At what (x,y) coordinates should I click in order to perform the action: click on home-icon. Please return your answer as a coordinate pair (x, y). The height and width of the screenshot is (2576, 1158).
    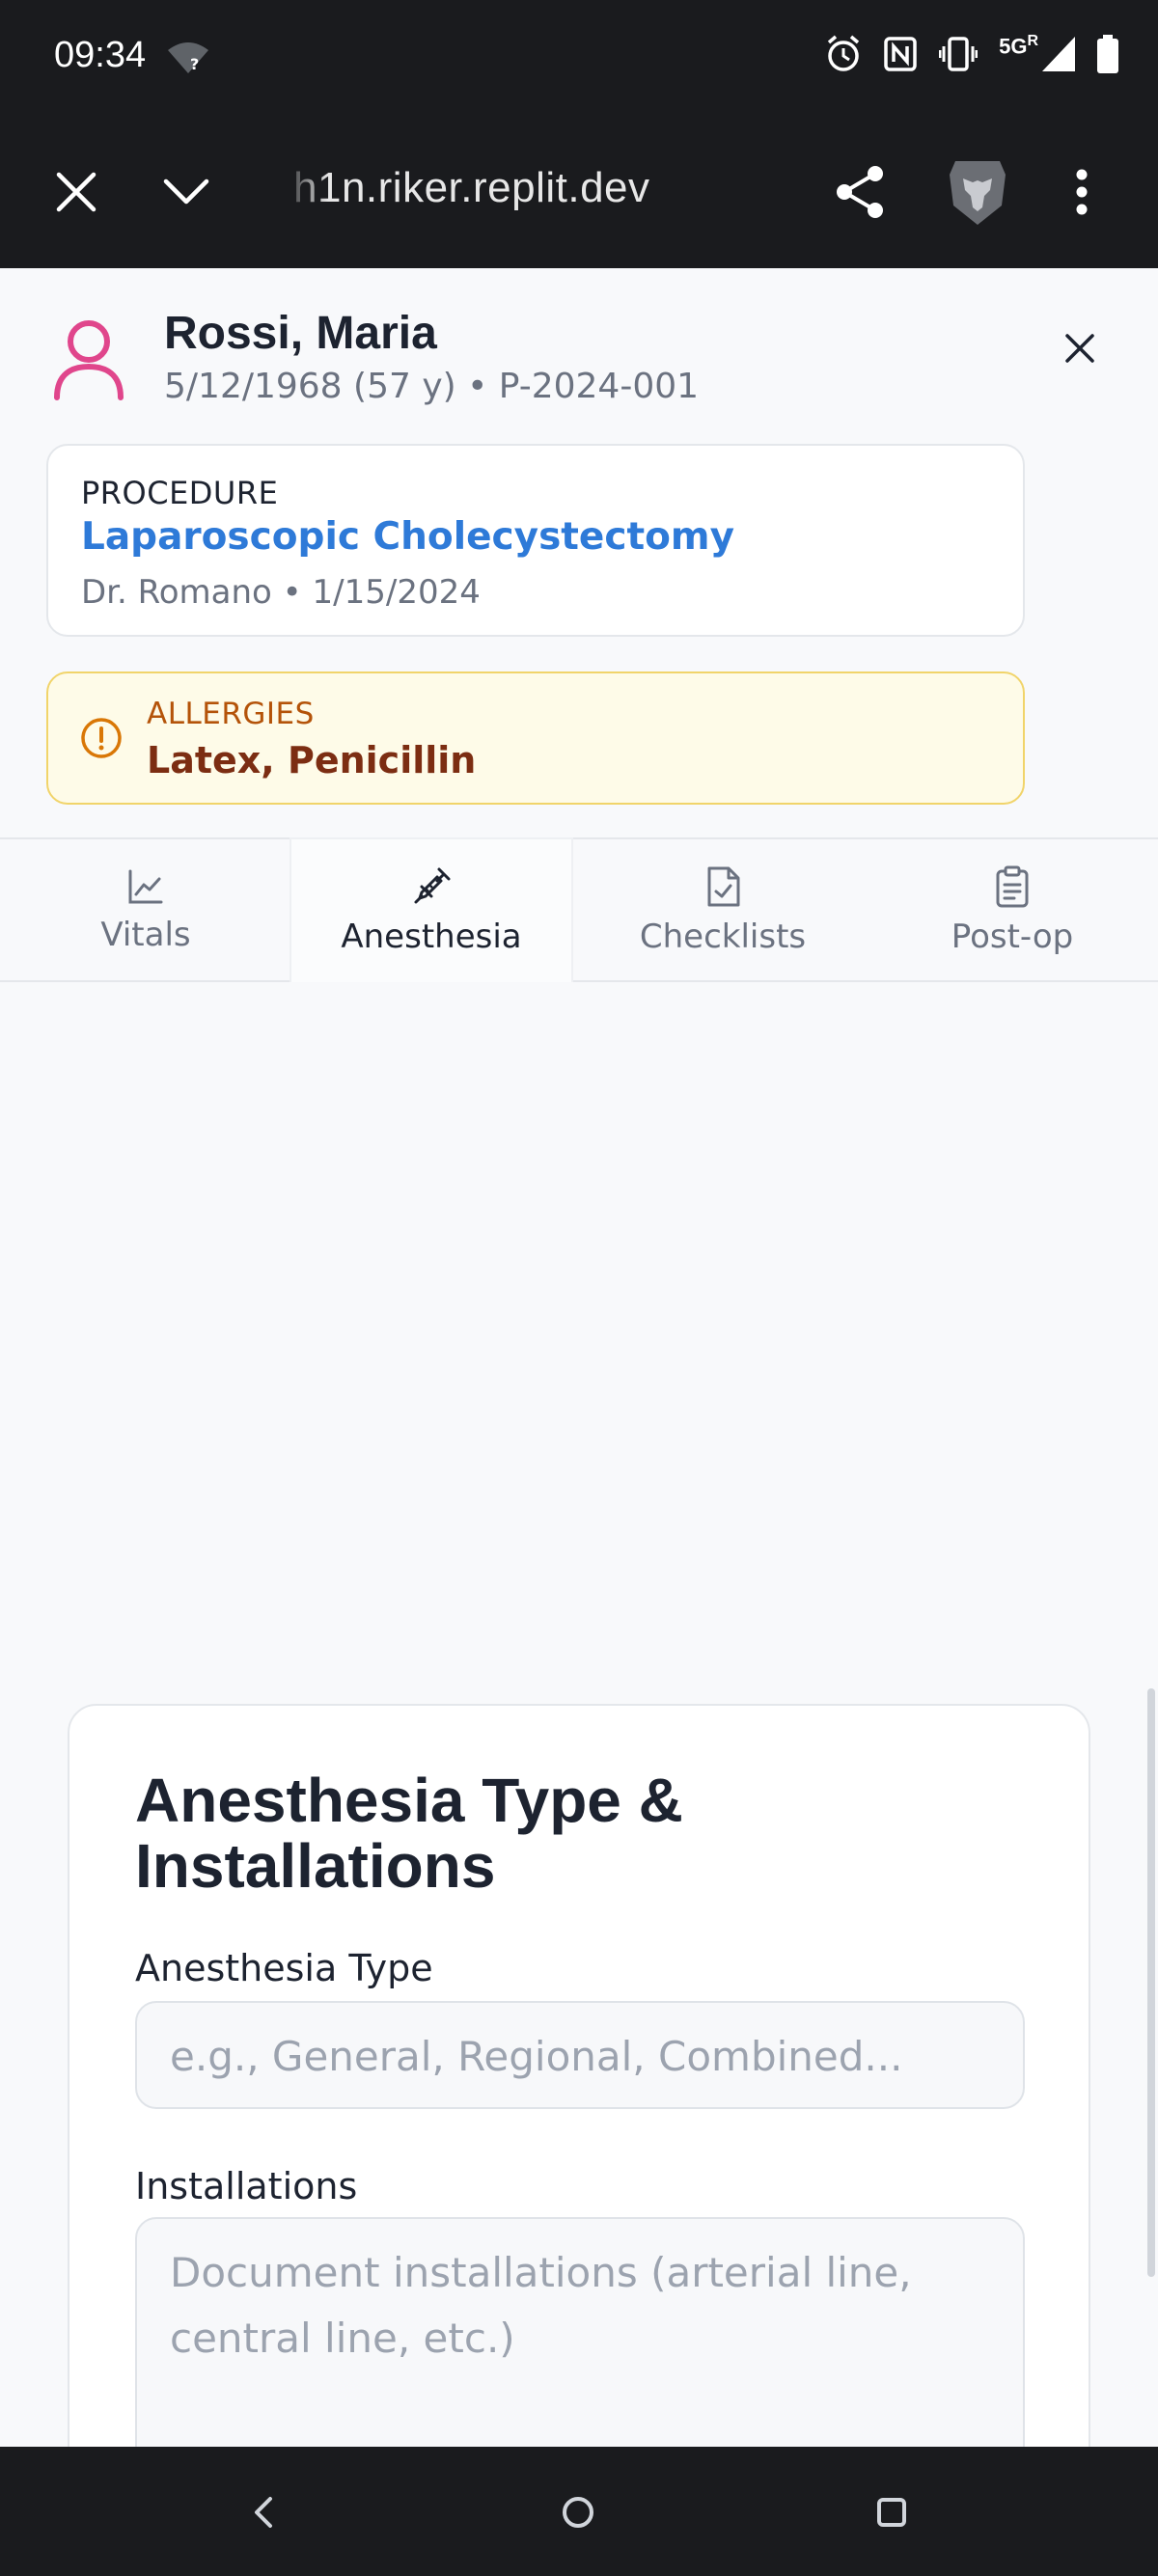
    Looking at the image, I should click on (578, 2512).